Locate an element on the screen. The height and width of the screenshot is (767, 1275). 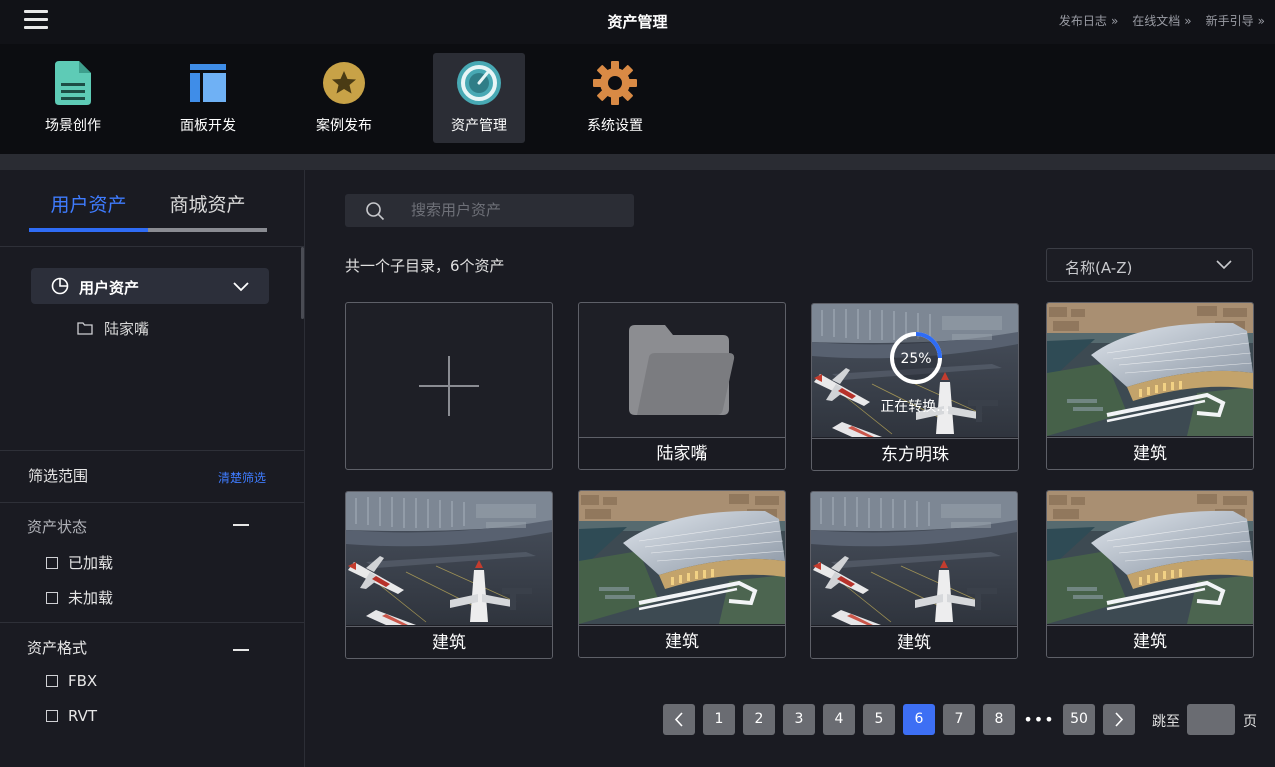
beginner-guide-link: 新手引导» is located at coordinates (1235, 20).